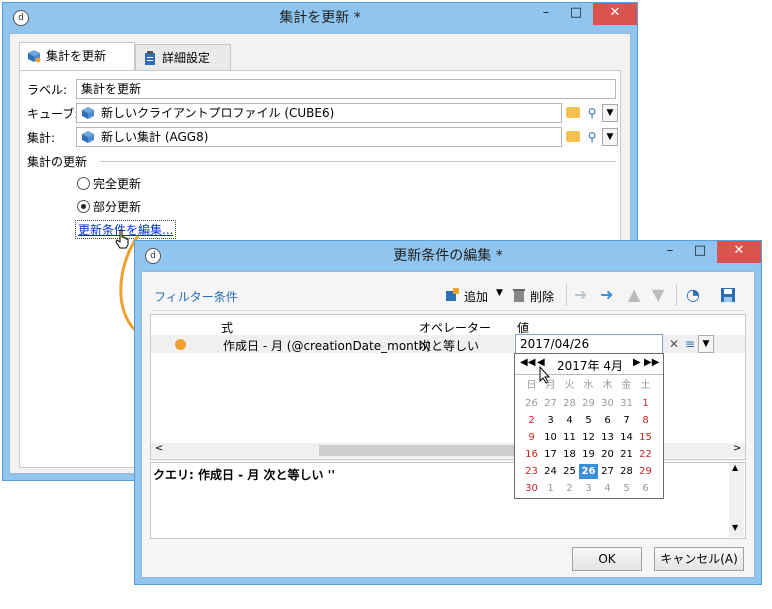  Describe the element at coordinates (531, 454) in the screenshot. I see `calendar-day: 16` at that location.